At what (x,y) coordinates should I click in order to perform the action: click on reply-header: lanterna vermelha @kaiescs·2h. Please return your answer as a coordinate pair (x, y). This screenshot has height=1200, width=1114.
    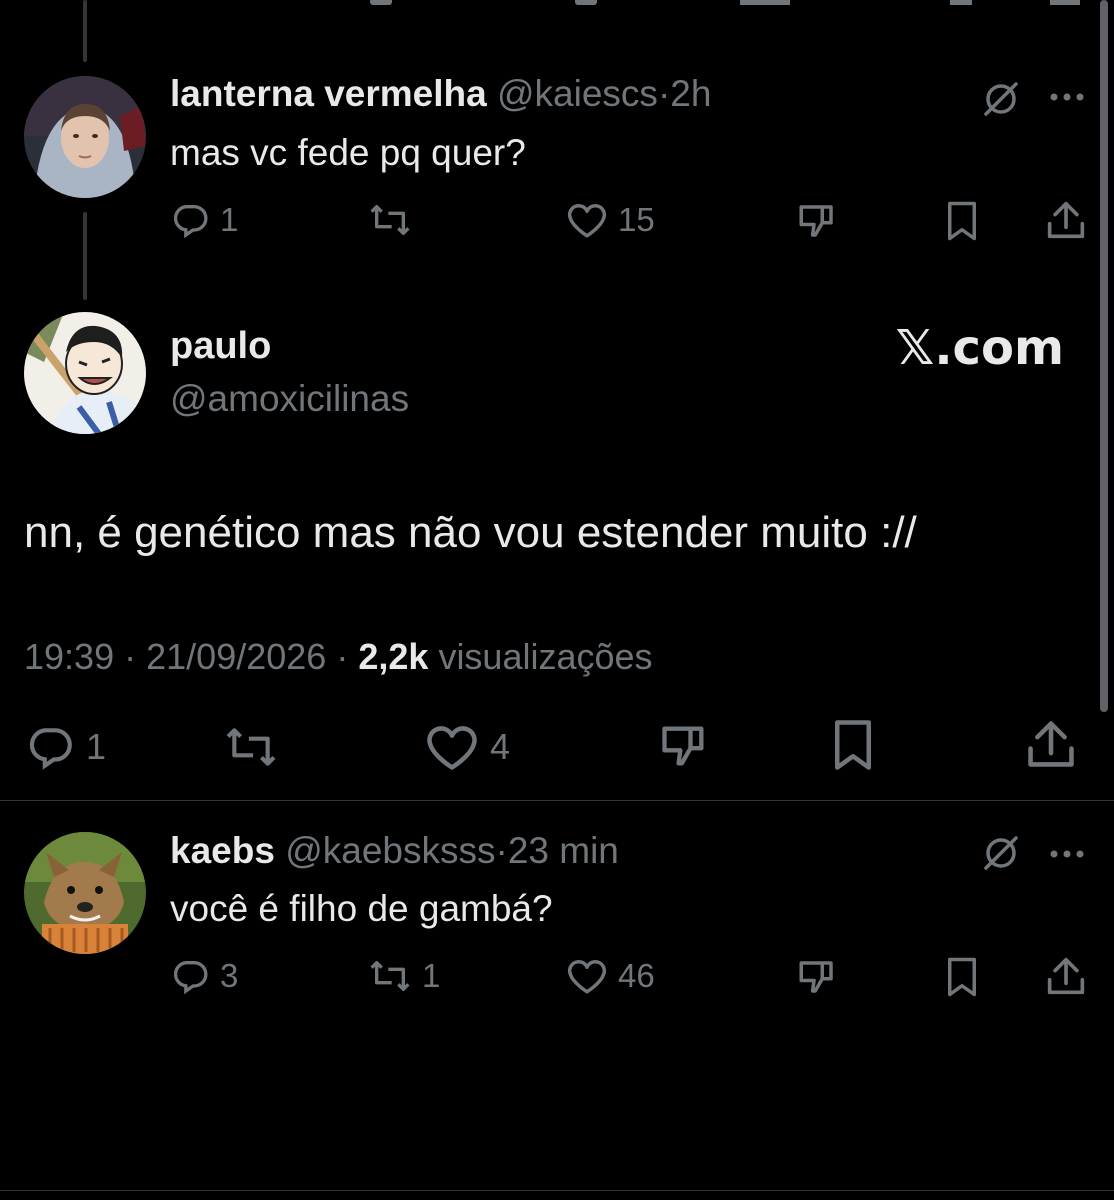
    Looking at the image, I should click on (440, 94).